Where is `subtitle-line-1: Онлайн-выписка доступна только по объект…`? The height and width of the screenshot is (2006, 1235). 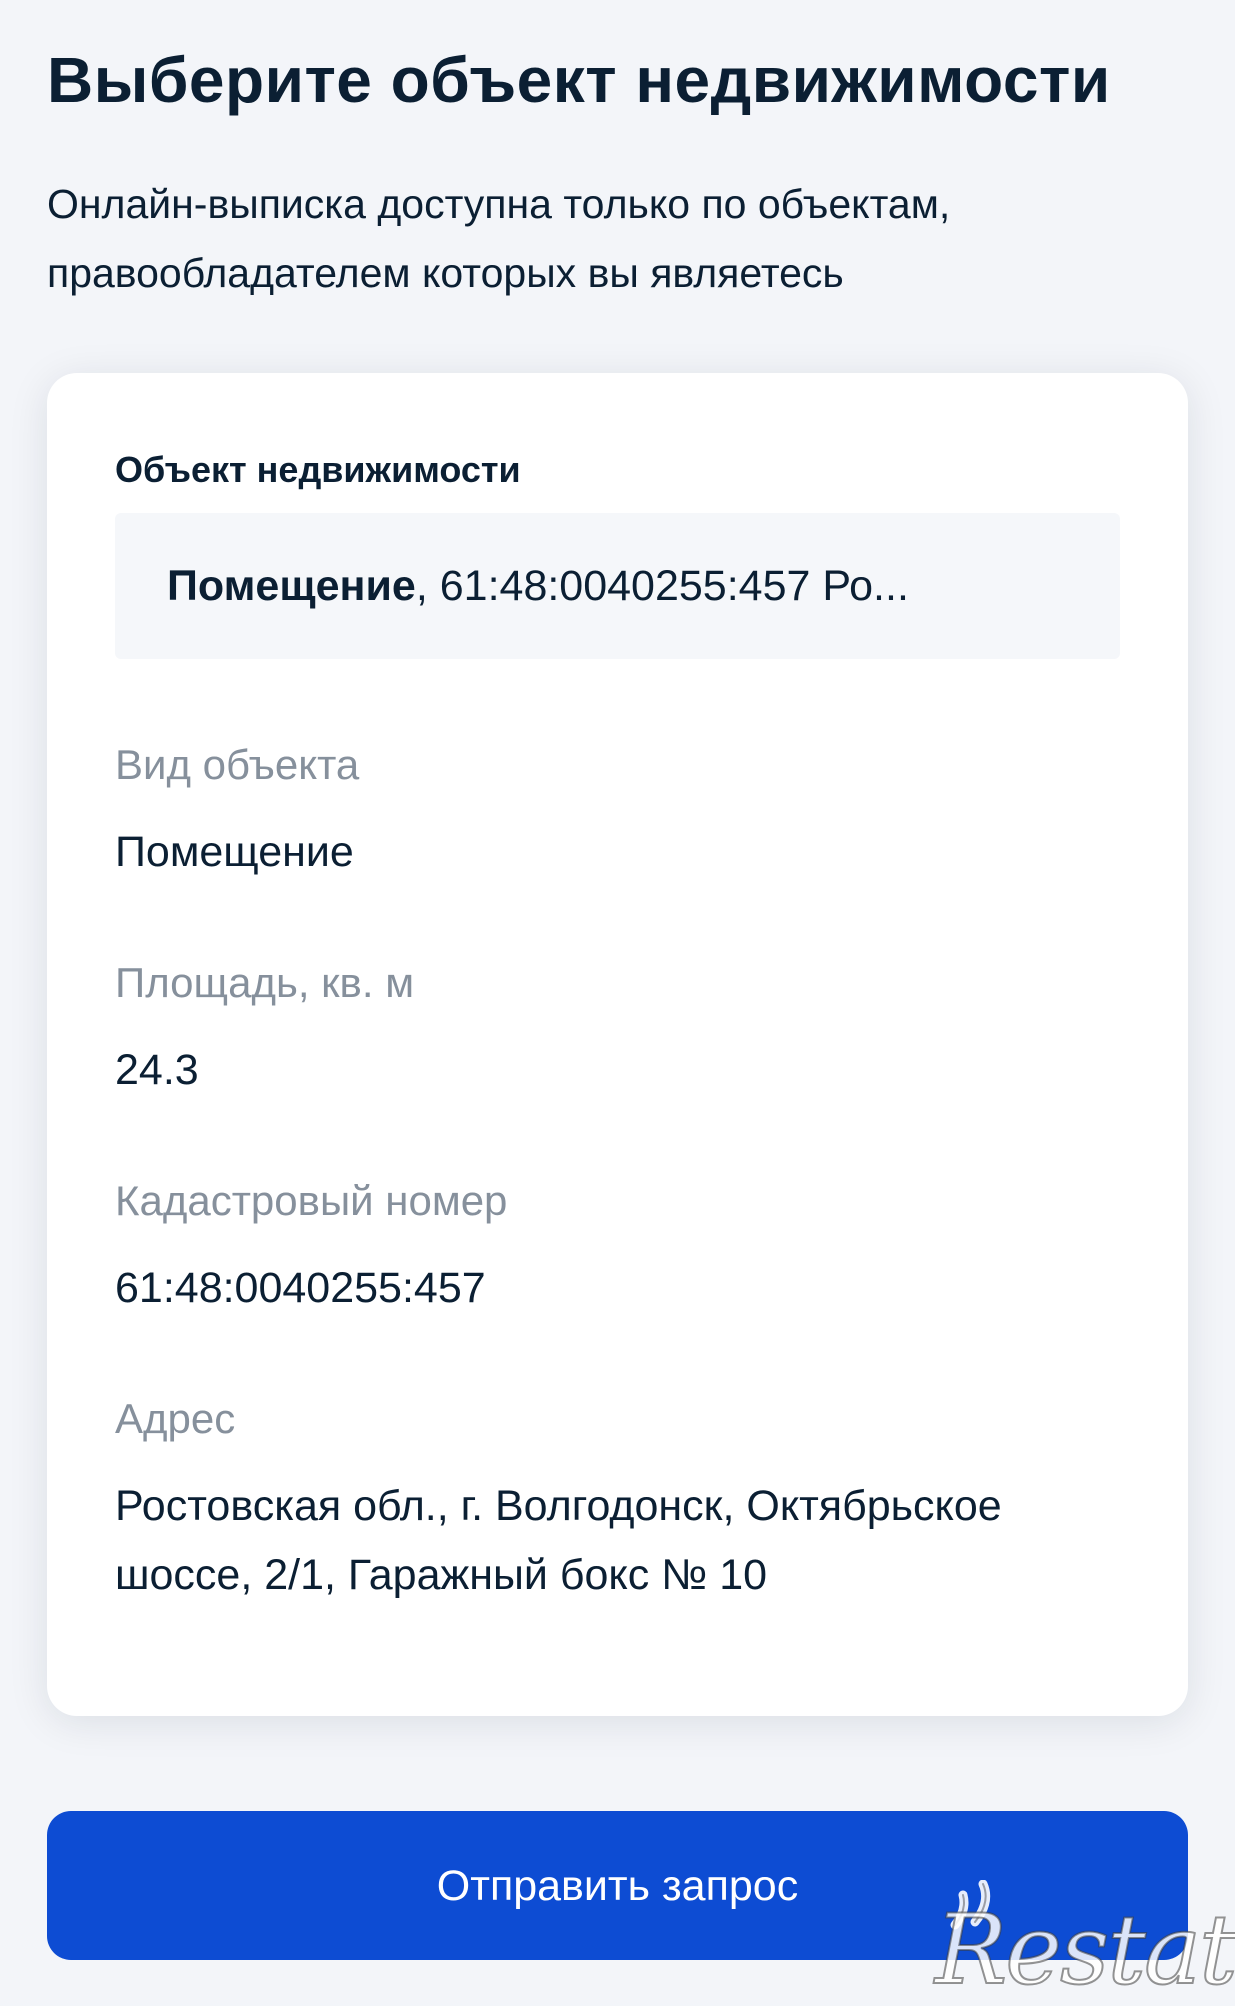
subtitle-line-1: Онлайн-выписка доступна только по объект… is located at coordinates (499, 204).